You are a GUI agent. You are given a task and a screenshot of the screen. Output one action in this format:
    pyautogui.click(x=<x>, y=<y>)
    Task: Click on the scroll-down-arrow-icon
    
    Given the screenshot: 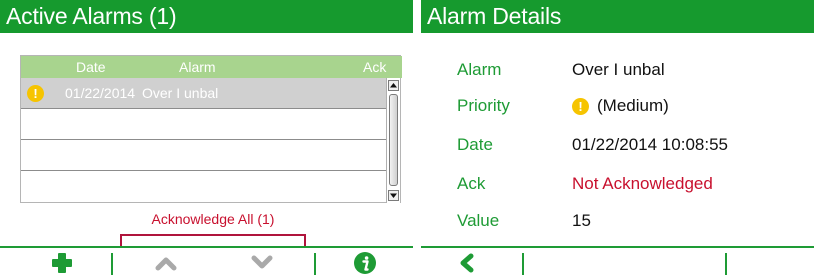 What is the action you would take?
    pyautogui.click(x=393, y=195)
    